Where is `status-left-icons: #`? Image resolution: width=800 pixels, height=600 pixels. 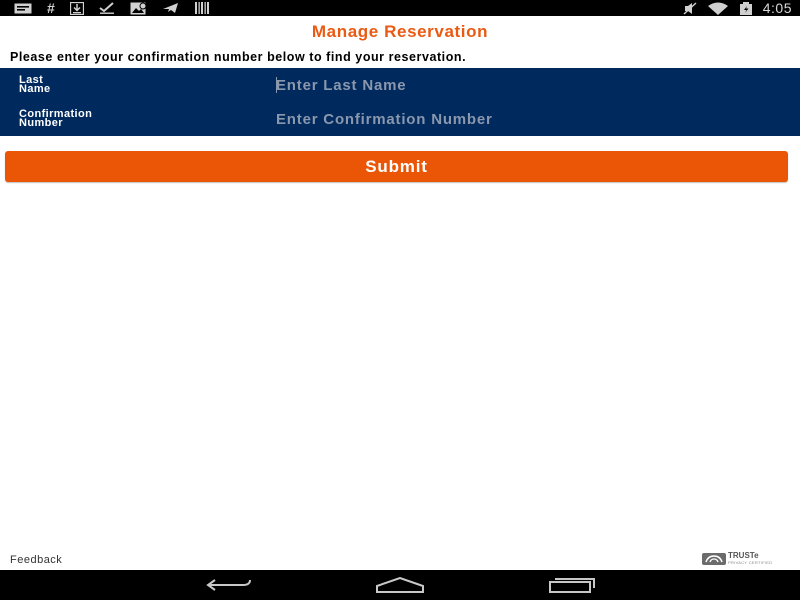 status-left-icons: # is located at coordinates (119, 8).